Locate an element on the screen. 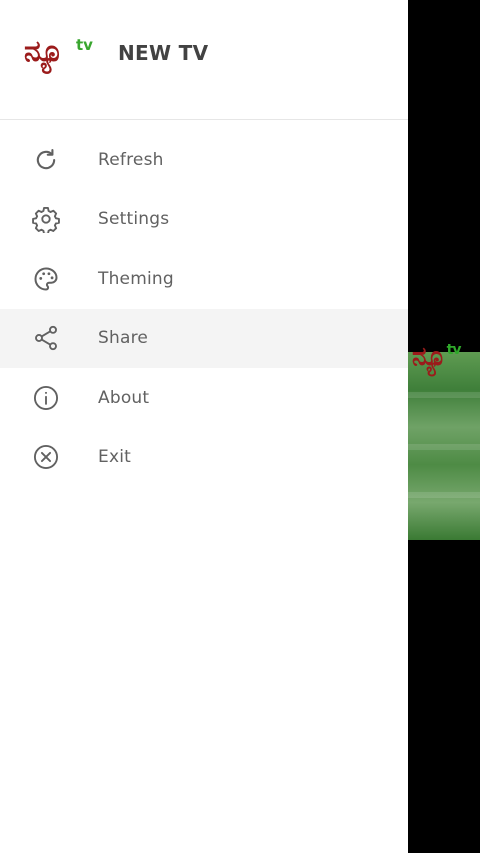 The image size is (480, 853). close-circle-icon is located at coordinates (46, 457).